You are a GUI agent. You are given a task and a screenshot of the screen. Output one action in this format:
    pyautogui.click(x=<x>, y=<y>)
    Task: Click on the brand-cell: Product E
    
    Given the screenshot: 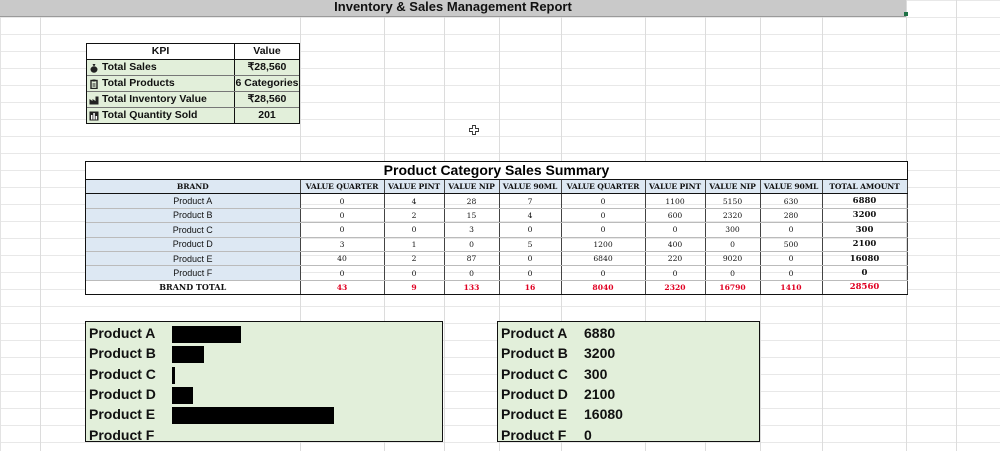 What is the action you would take?
    pyautogui.click(x=193, y=259)
    